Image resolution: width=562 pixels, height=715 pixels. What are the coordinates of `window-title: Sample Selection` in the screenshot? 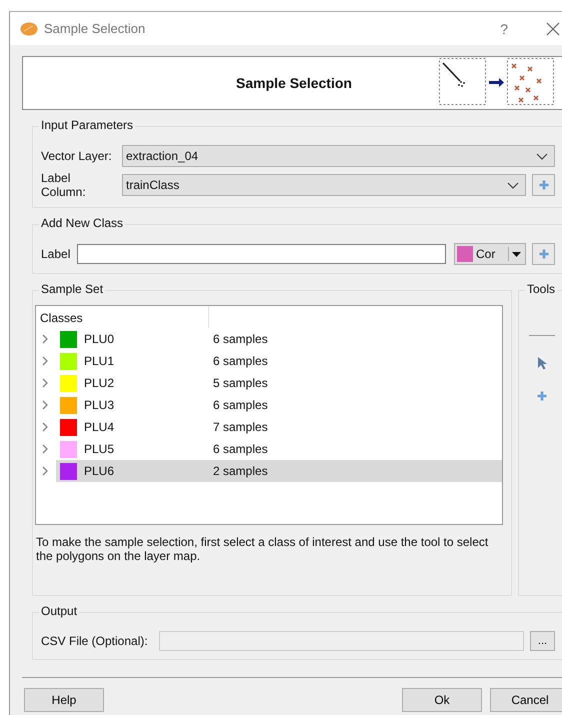 It's located at (95, 28).